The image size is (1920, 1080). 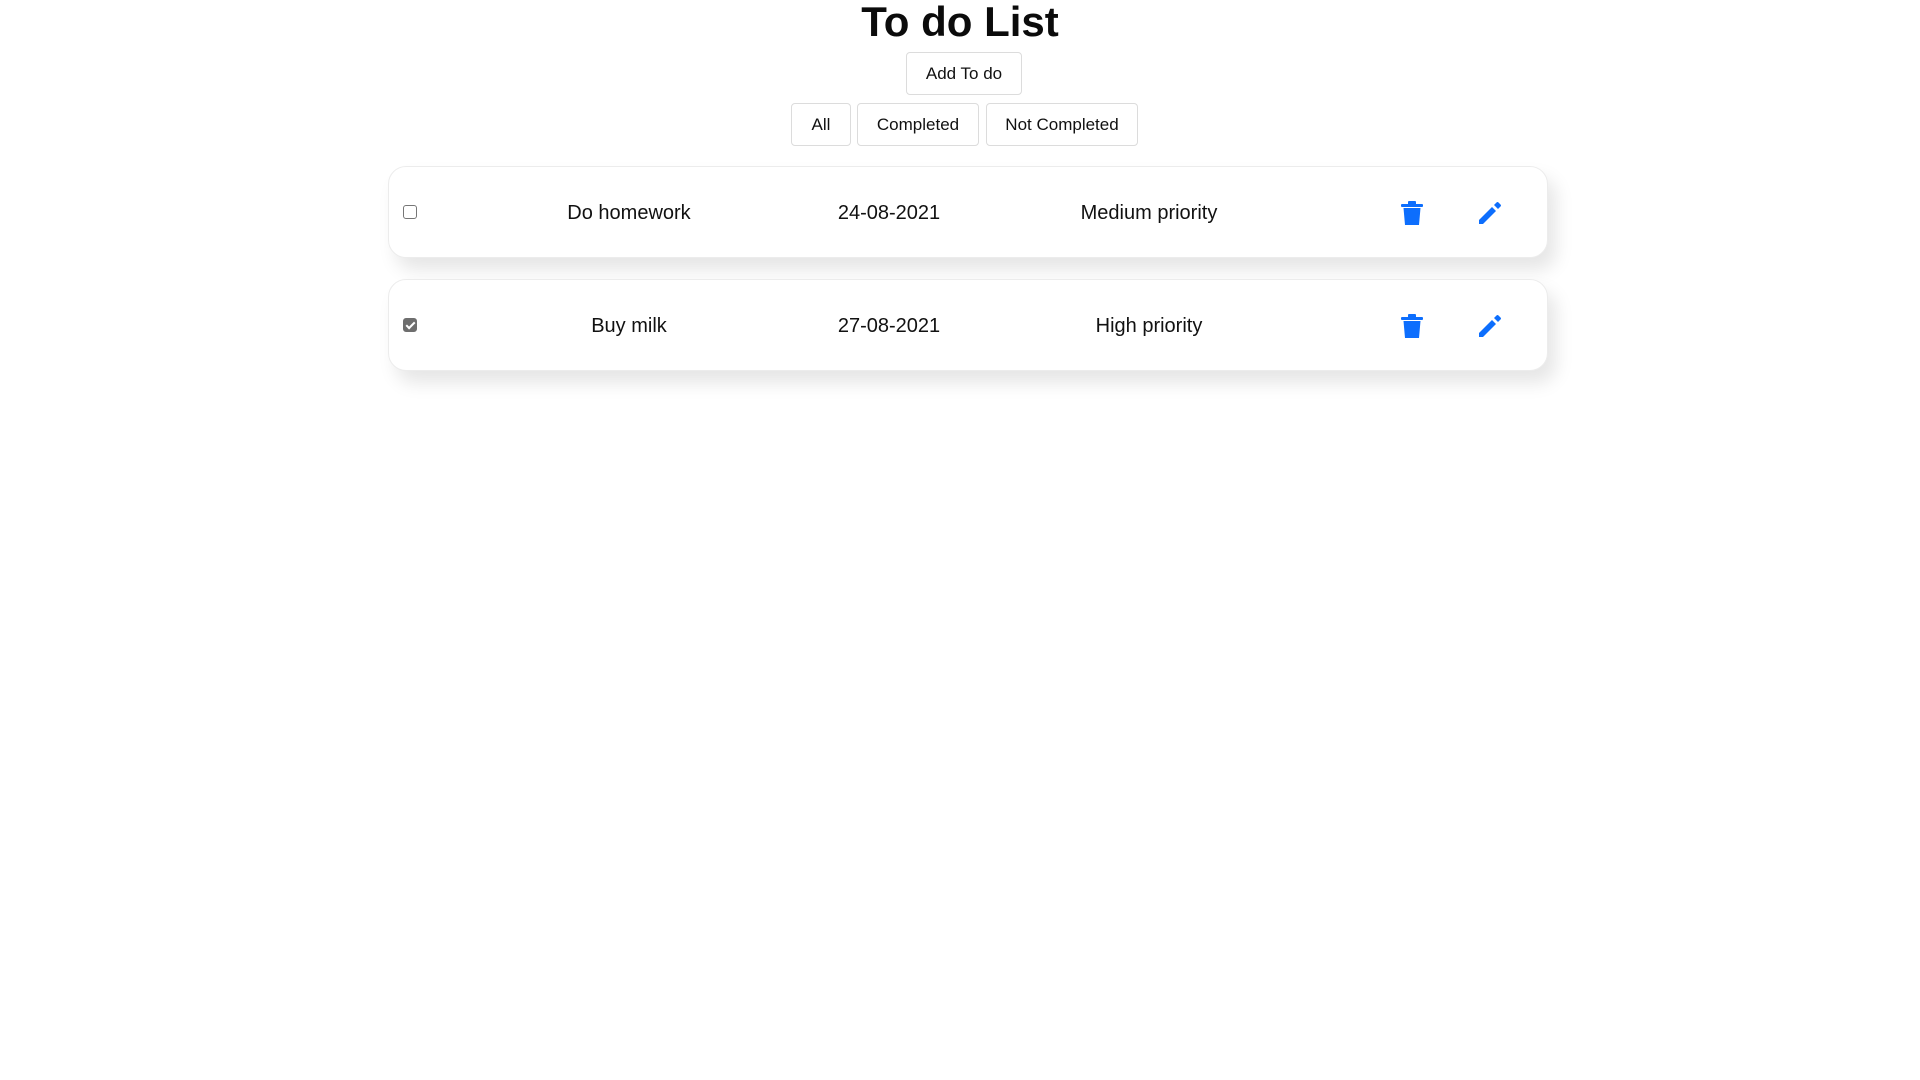 I want to click on todo-name: Buy milk, so click(x=629, y=325).